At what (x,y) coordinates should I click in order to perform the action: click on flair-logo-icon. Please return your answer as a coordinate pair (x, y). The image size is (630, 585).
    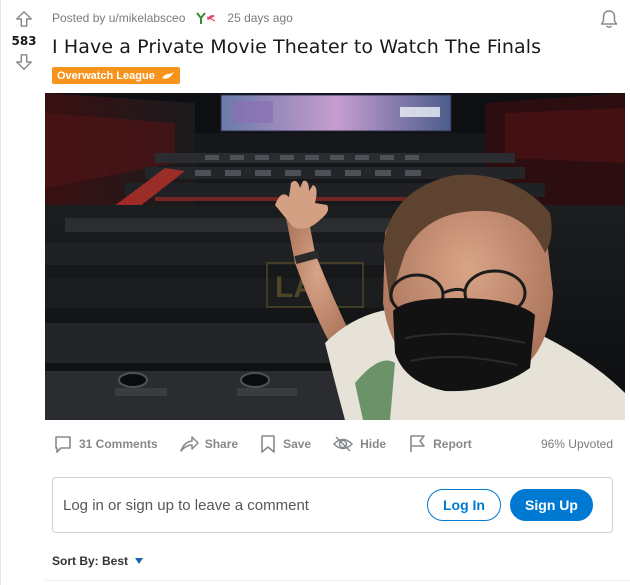
    Looking at the image, I should click on (167, 75).